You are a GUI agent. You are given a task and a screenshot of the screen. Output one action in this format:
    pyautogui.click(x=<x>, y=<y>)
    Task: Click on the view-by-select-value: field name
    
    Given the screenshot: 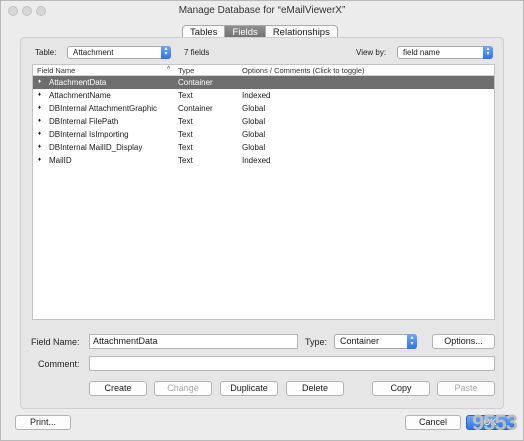 What is the action you would take?
    pyautogui.click(x=421, y=52)
    